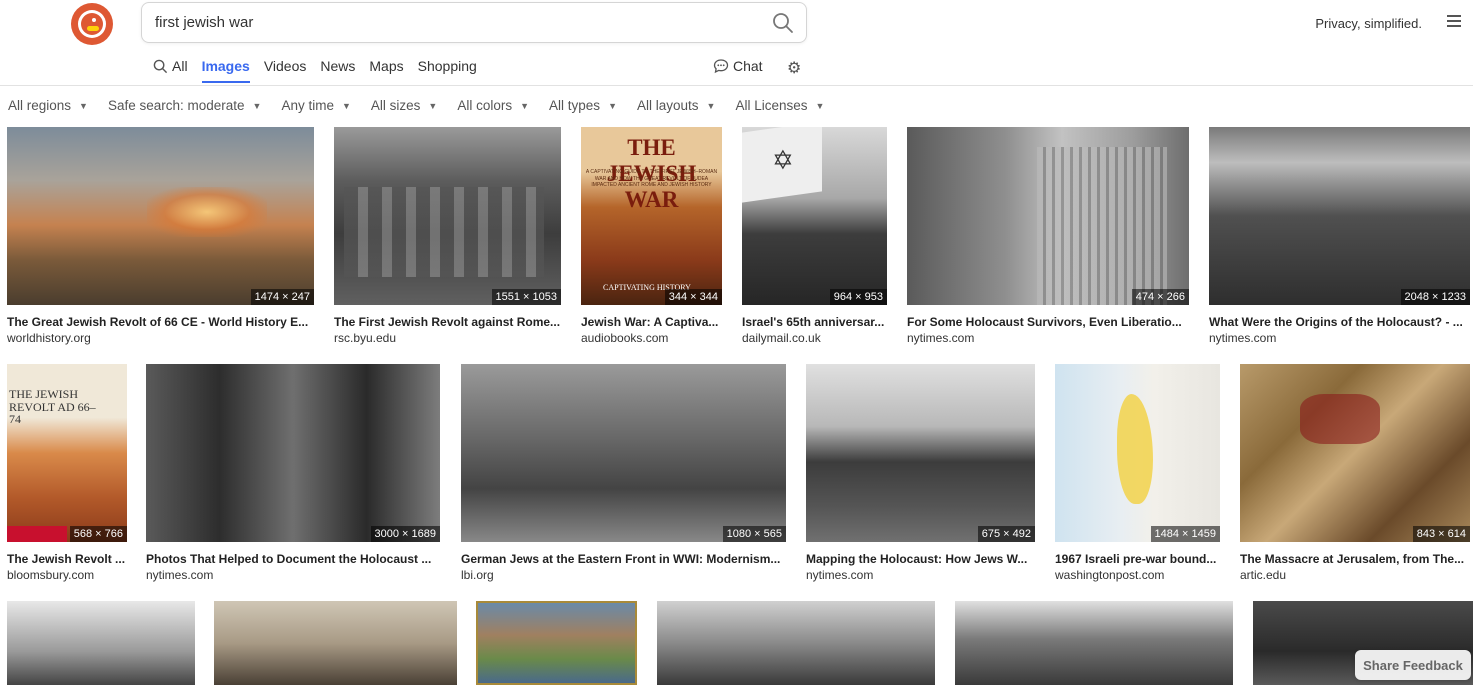 This screenshot has height=685, width=1473. Describe the element at coordinates (405, 534) in the screenshot. I see `image-dimensions: 3000 × 1689` at that location.